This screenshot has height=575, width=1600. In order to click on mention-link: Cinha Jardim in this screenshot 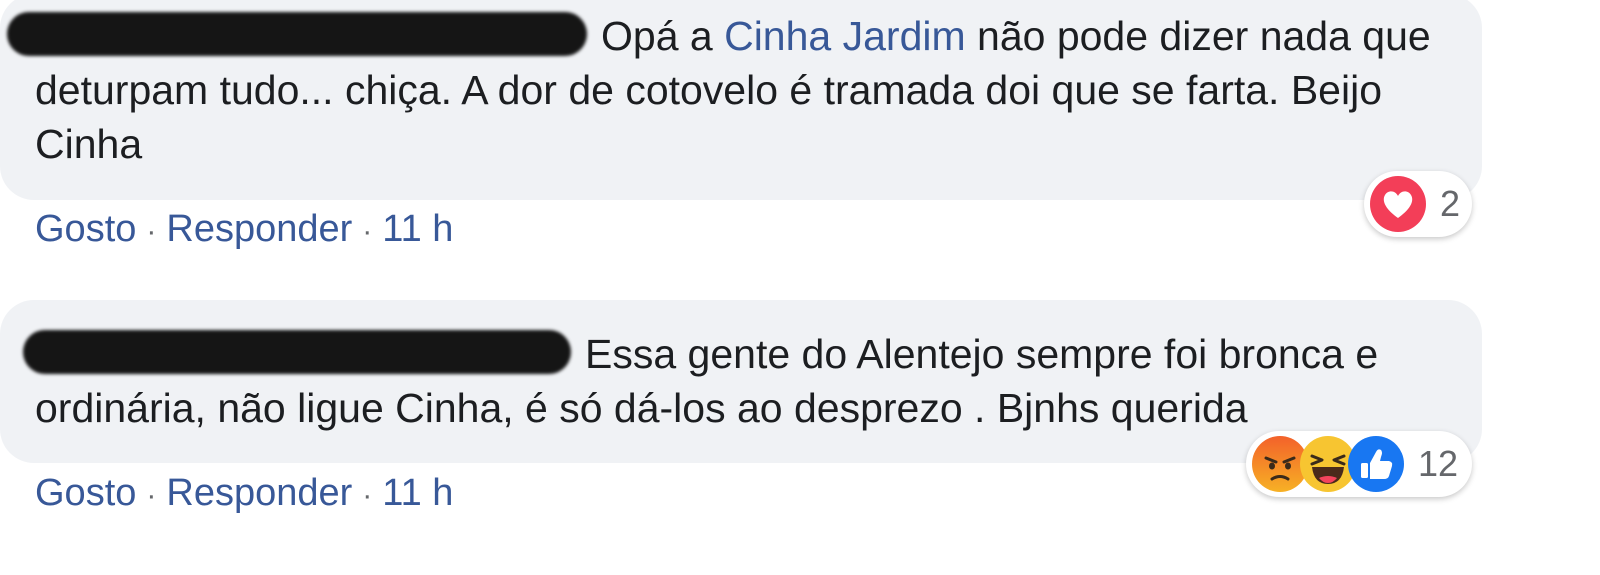, I will do `click(845, 36)`.